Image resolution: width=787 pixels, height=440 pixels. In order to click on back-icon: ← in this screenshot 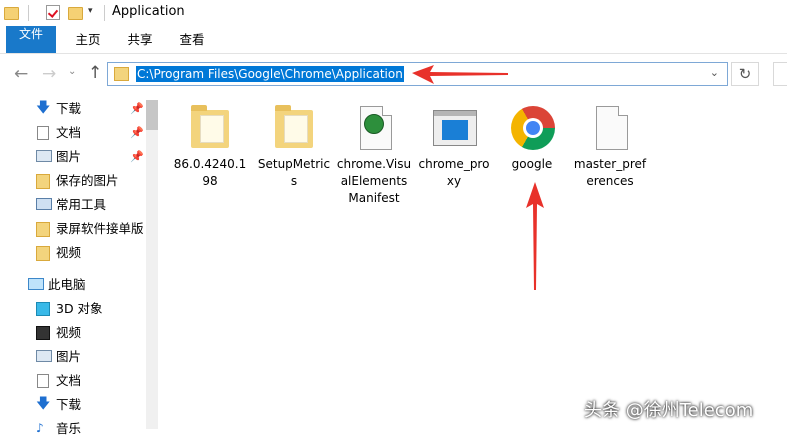, I will do `click(21, 74)`.